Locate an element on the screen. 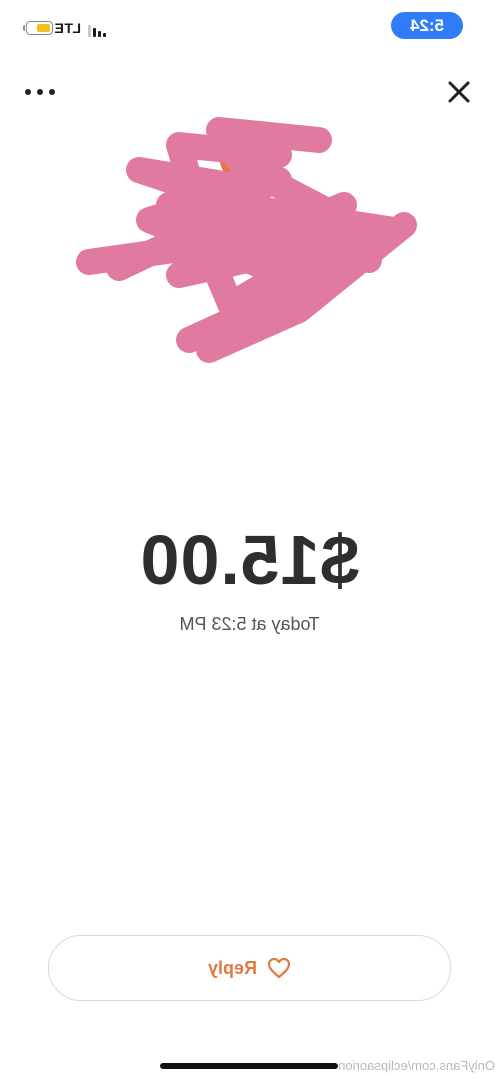  reply-button-content: Reply is located at coordinates (249, 968).